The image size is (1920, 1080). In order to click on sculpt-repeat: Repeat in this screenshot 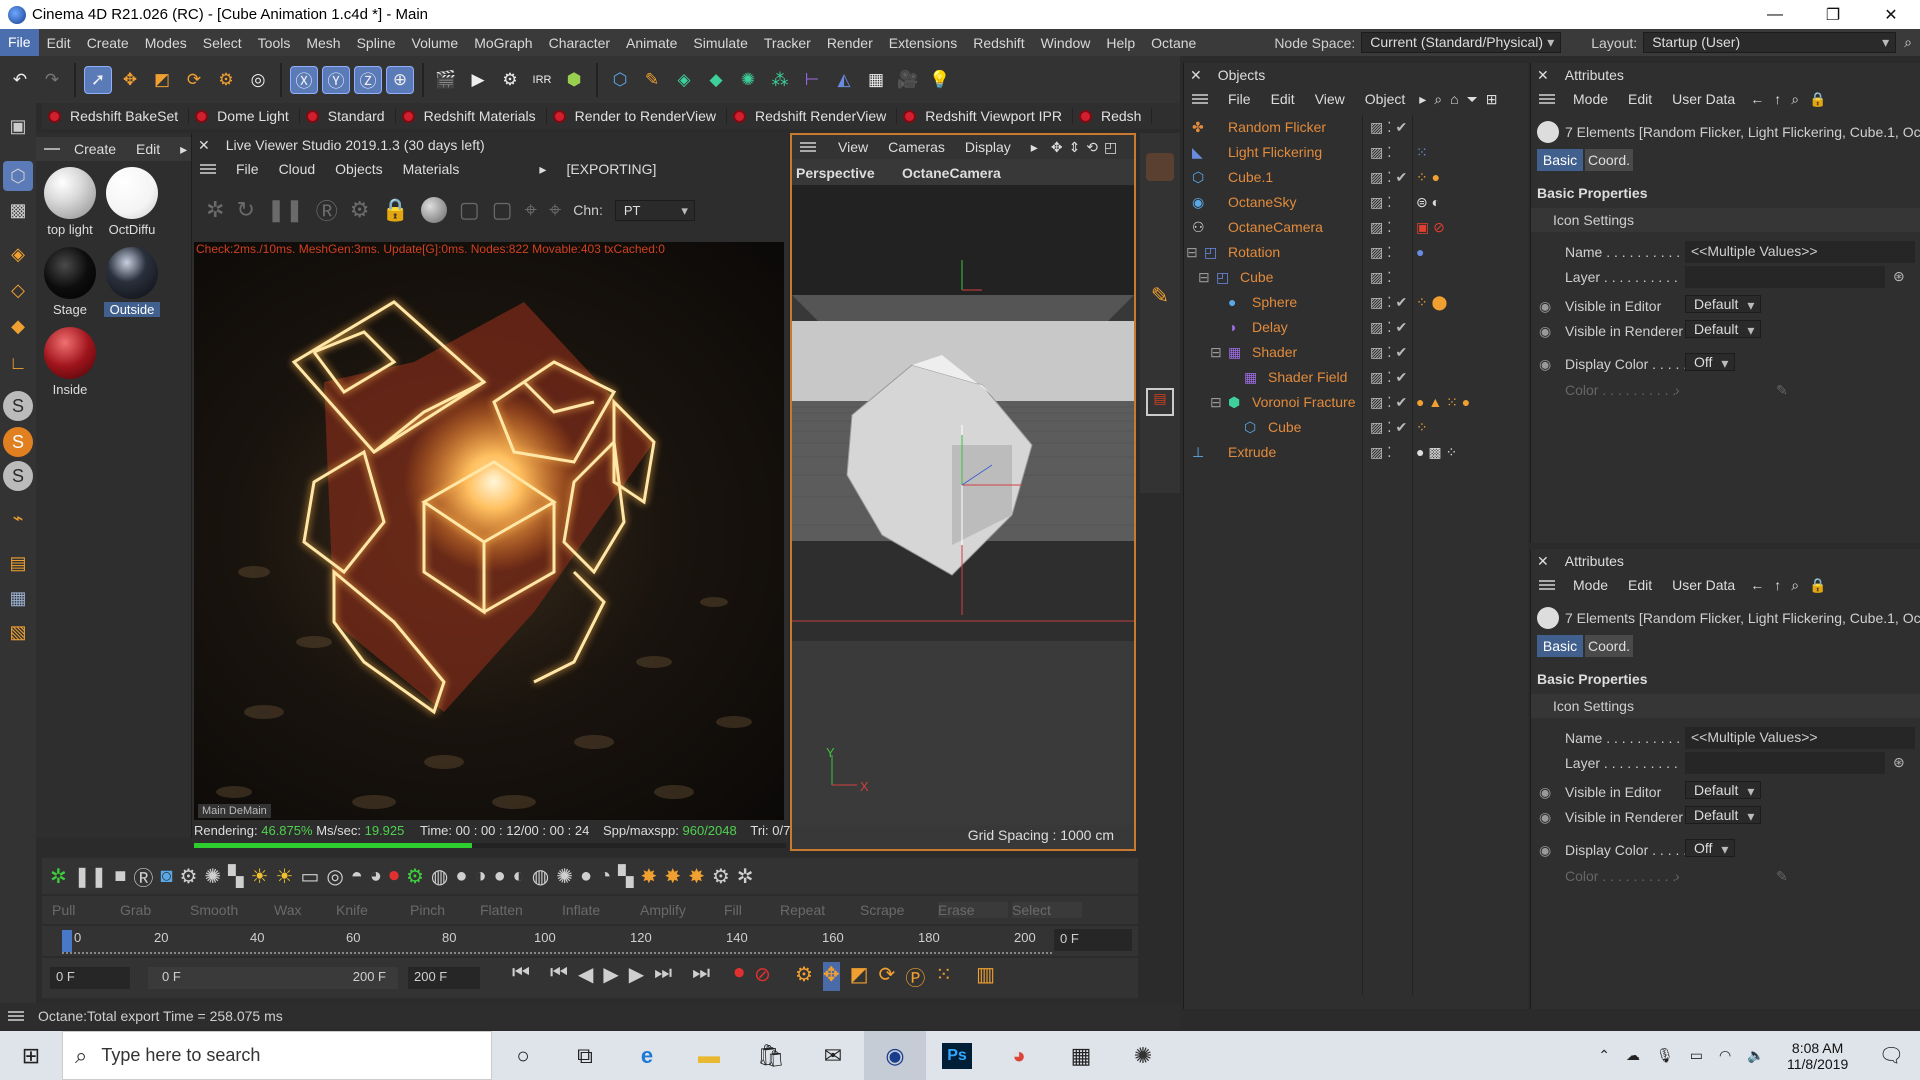, I will do `click(818, 910)`.